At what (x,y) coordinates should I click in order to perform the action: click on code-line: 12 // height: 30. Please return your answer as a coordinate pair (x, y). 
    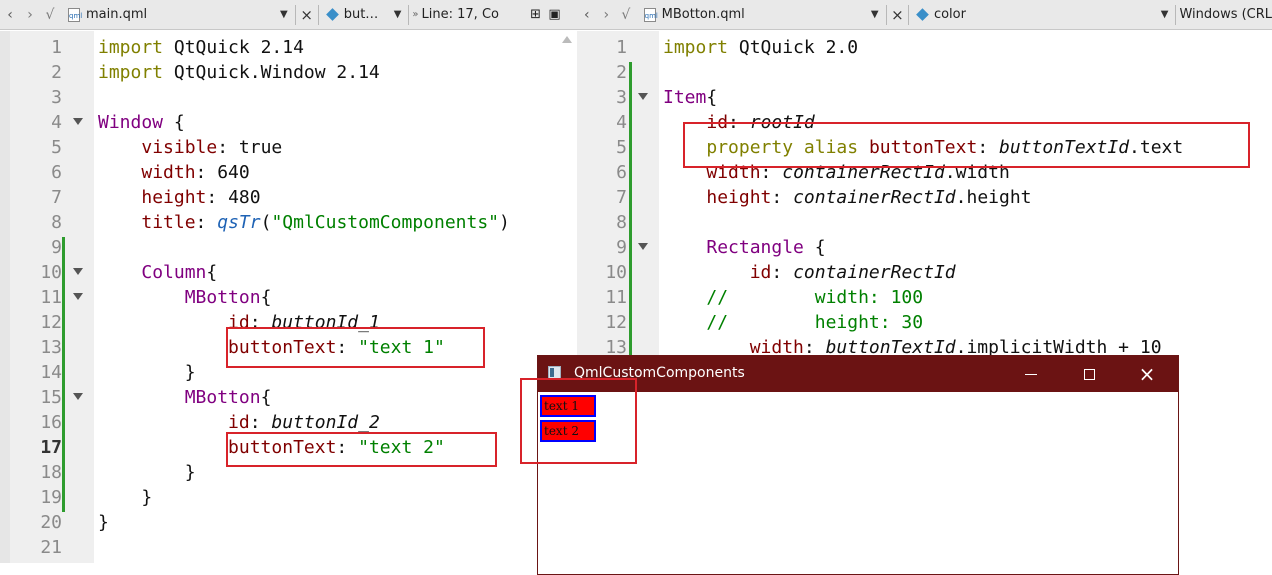
    Looking at the image, I should click on (924, 322).